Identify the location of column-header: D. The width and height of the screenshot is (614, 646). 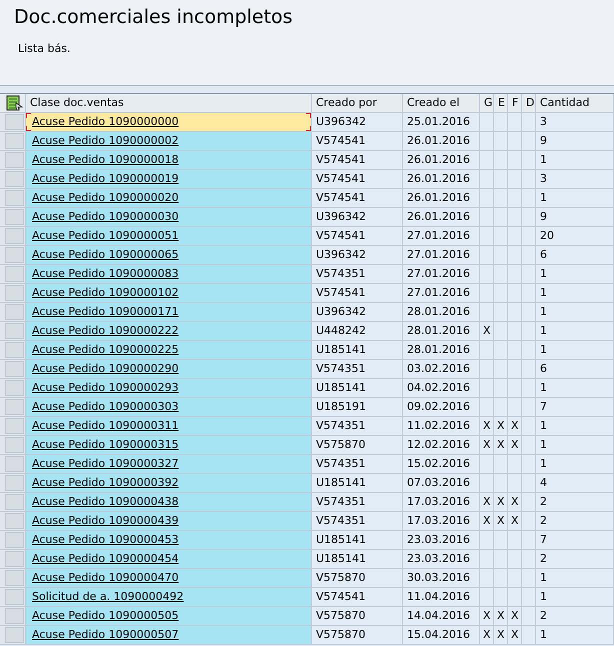
(529, 103).